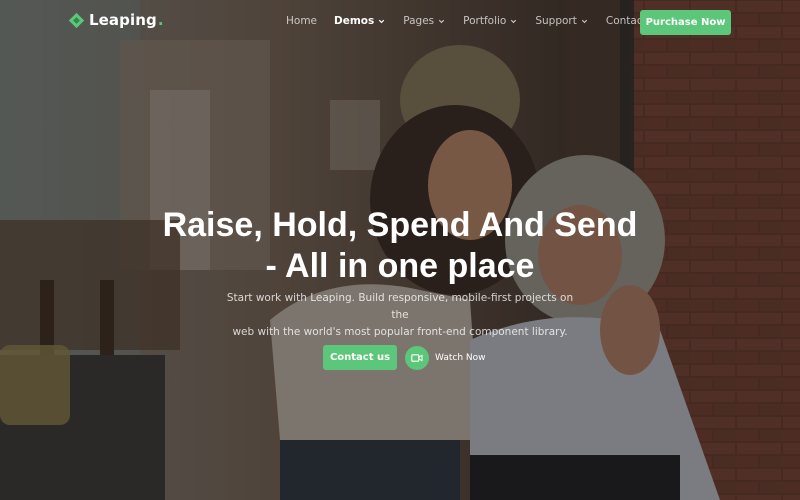  I want to click on nav-item-pages: Pages, so click(424, 21).